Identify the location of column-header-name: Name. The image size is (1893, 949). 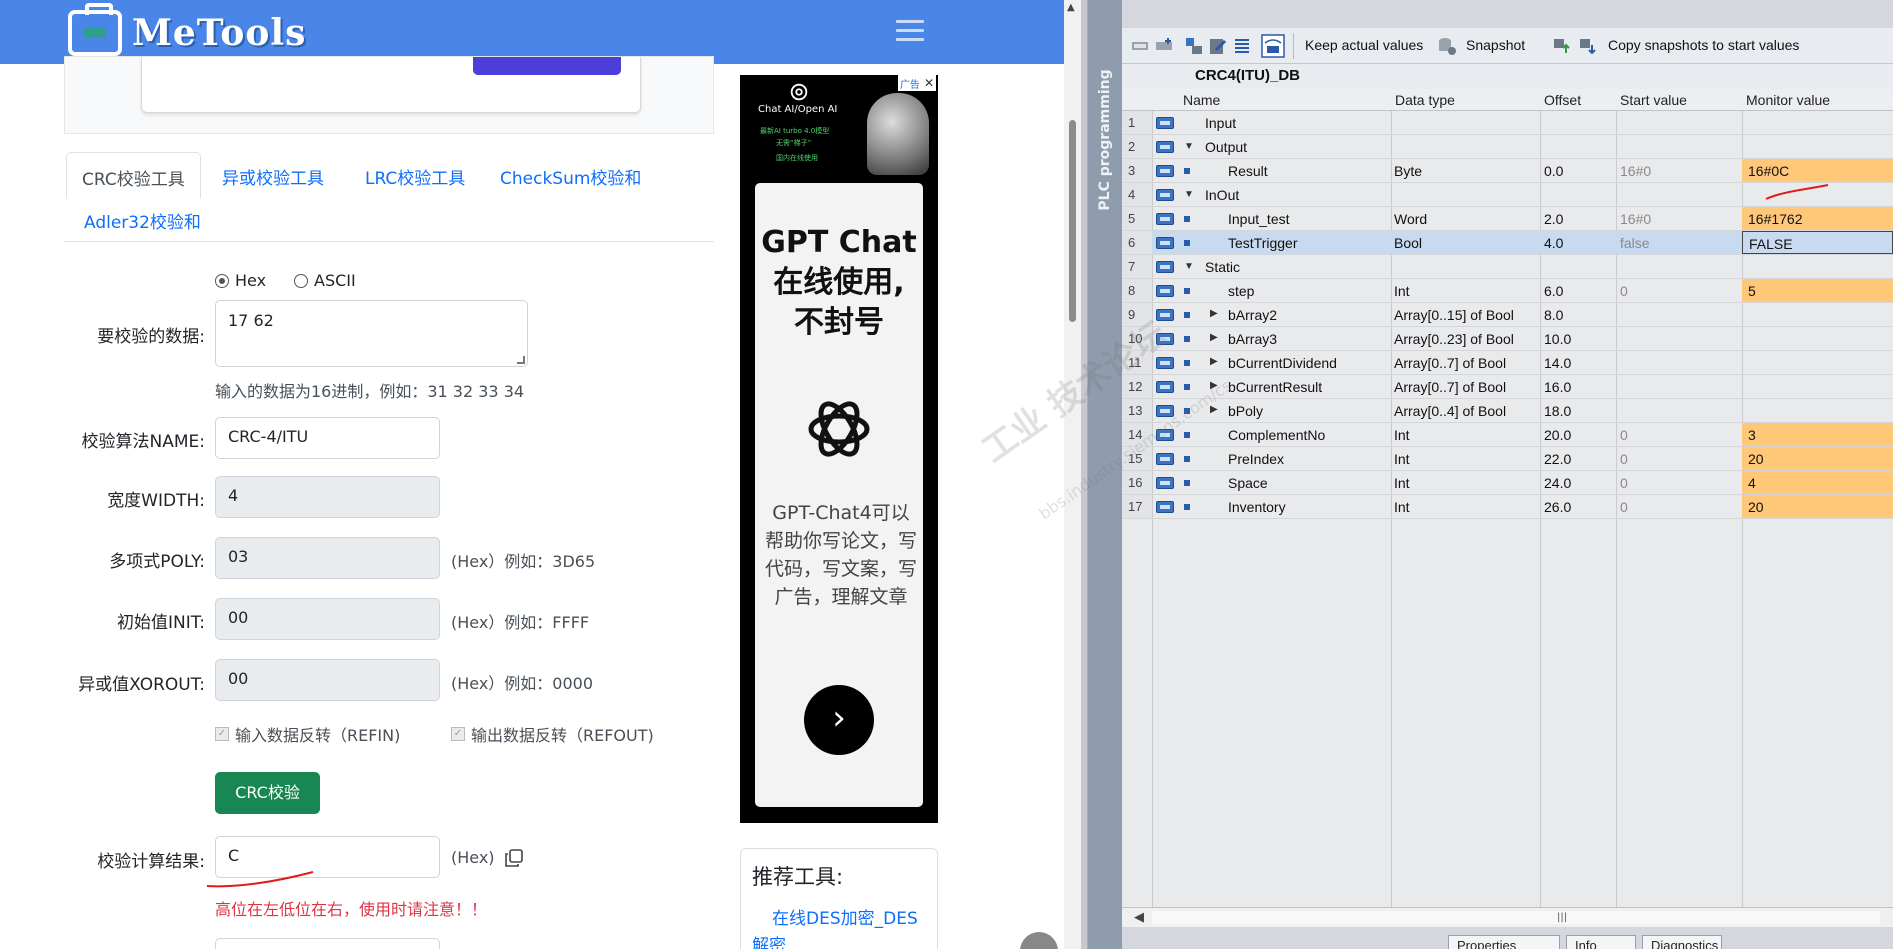
(1201, 100).